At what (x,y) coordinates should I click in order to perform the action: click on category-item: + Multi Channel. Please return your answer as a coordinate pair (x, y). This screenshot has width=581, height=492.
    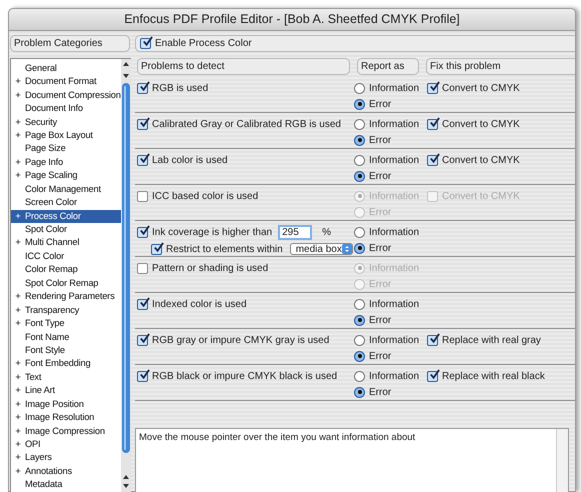
    Looking at the image, I should click on (66, 243).